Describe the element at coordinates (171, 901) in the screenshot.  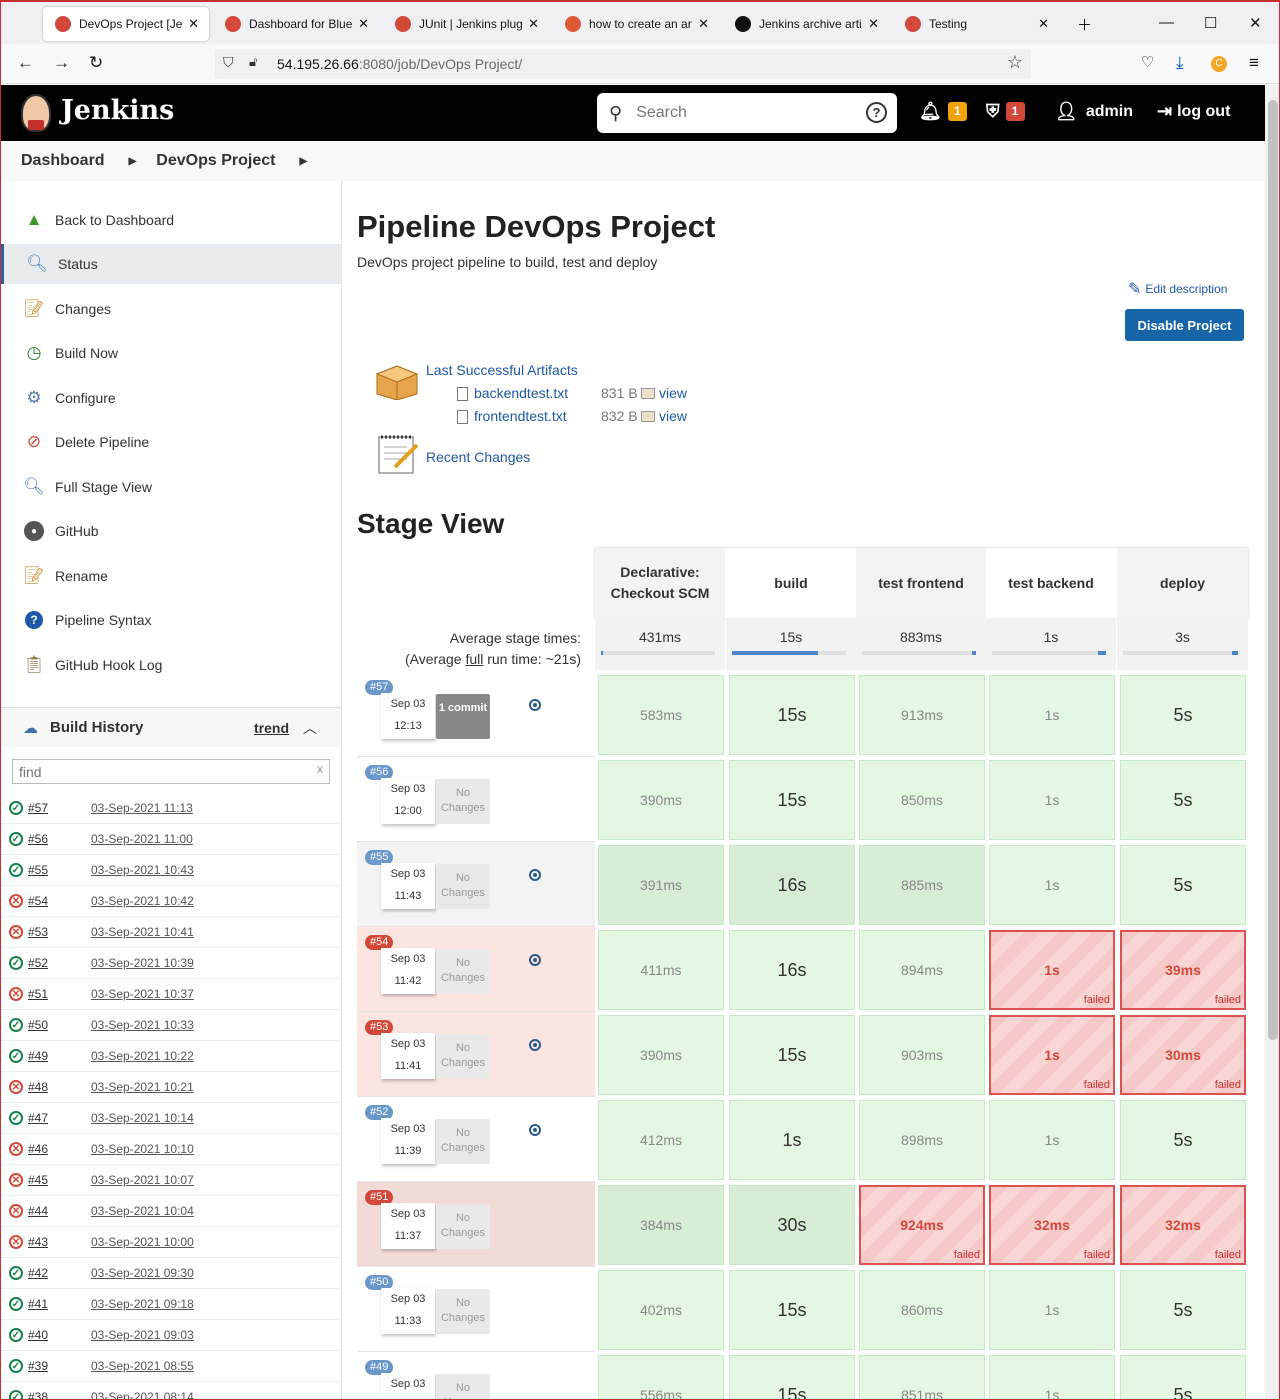
I see `build-history-row: ✕ #54 03-Sep-2021 10:42` at that location.